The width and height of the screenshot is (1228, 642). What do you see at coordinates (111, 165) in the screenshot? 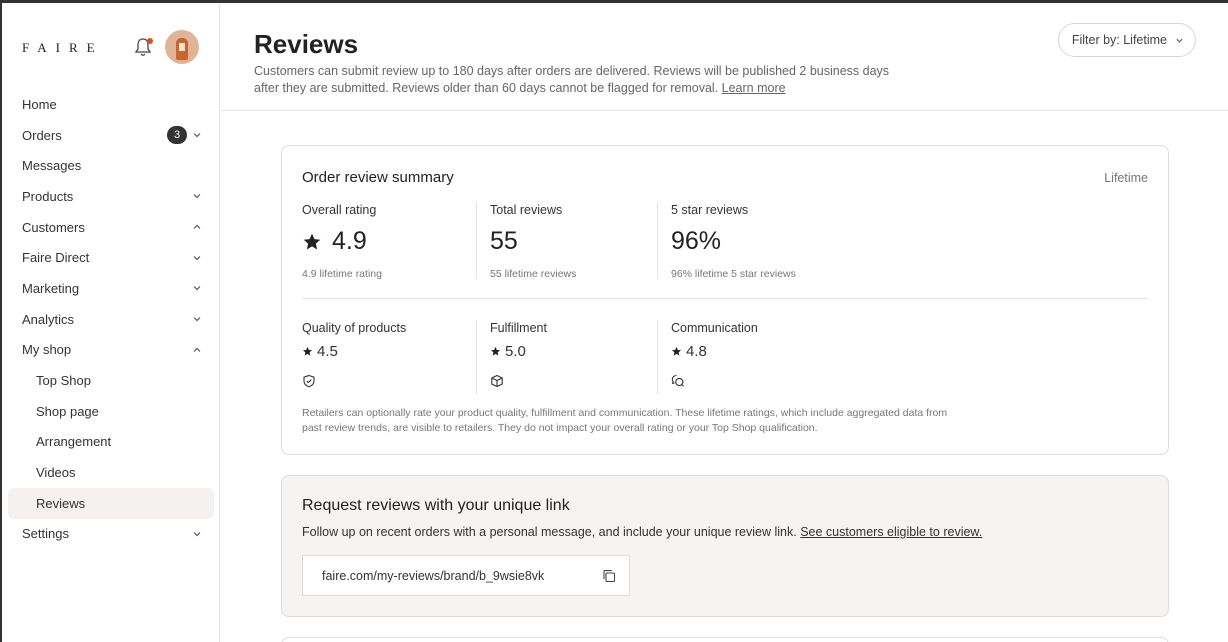
I see `sidebar-item-messages: Messages` at bounding box center [111, 165].